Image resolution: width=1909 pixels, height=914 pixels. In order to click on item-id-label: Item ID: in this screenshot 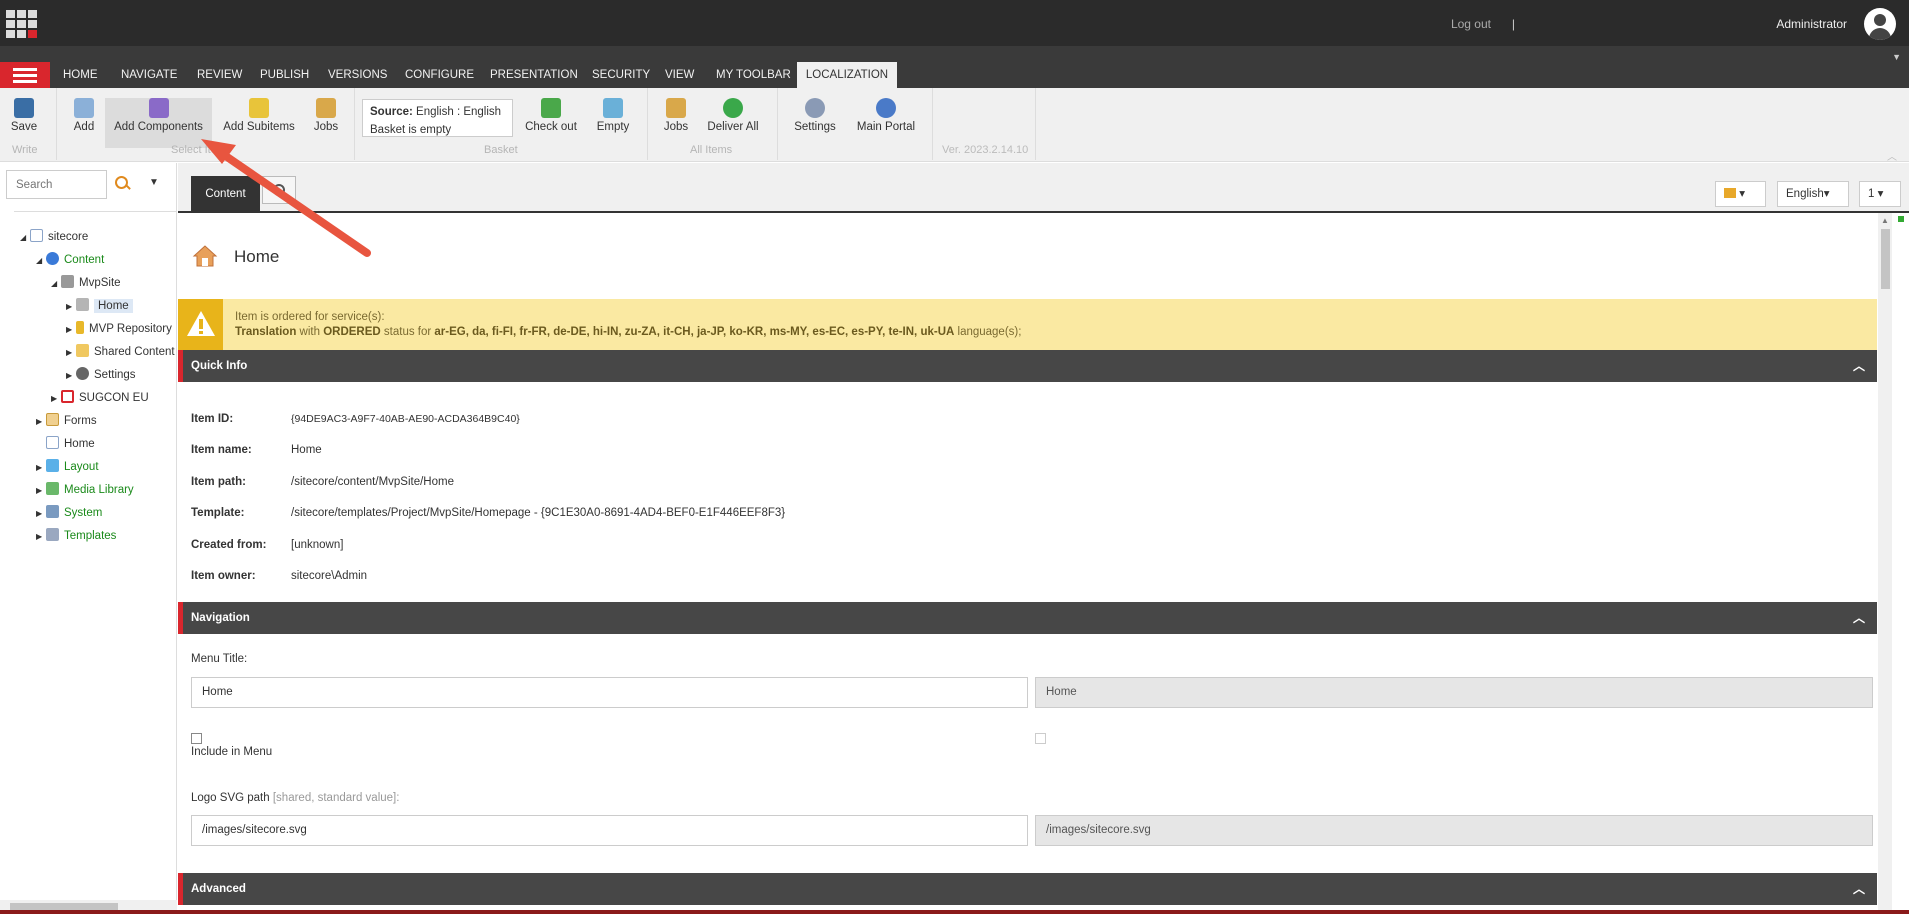, I will do `click(212, 419)`.